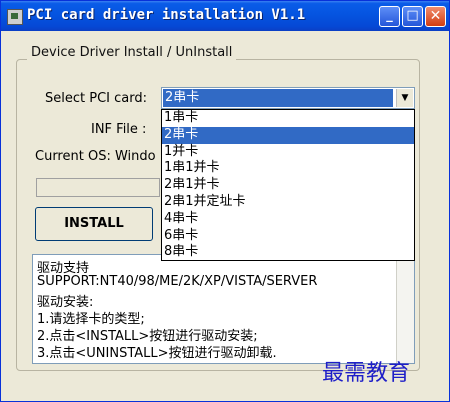 The height and width of the screenshot is (402, 450). I want to click on dropdown-option-1-parallel: 1并卡, so click(288, 152).